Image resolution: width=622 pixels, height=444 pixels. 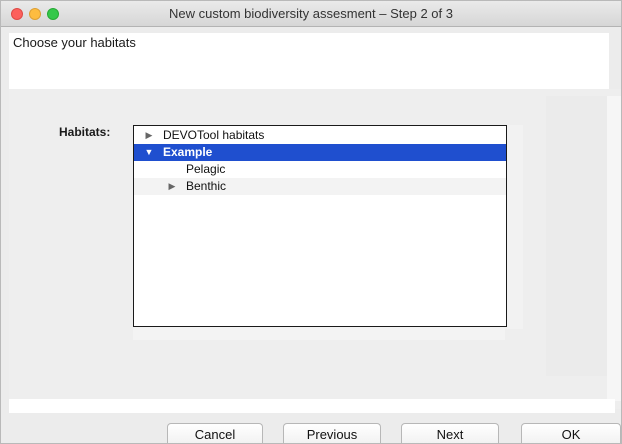 What do you see at coordinates (188, 152) in the screenshot?
I see `tree-row-label: Example` at bounding box center [188, 152].